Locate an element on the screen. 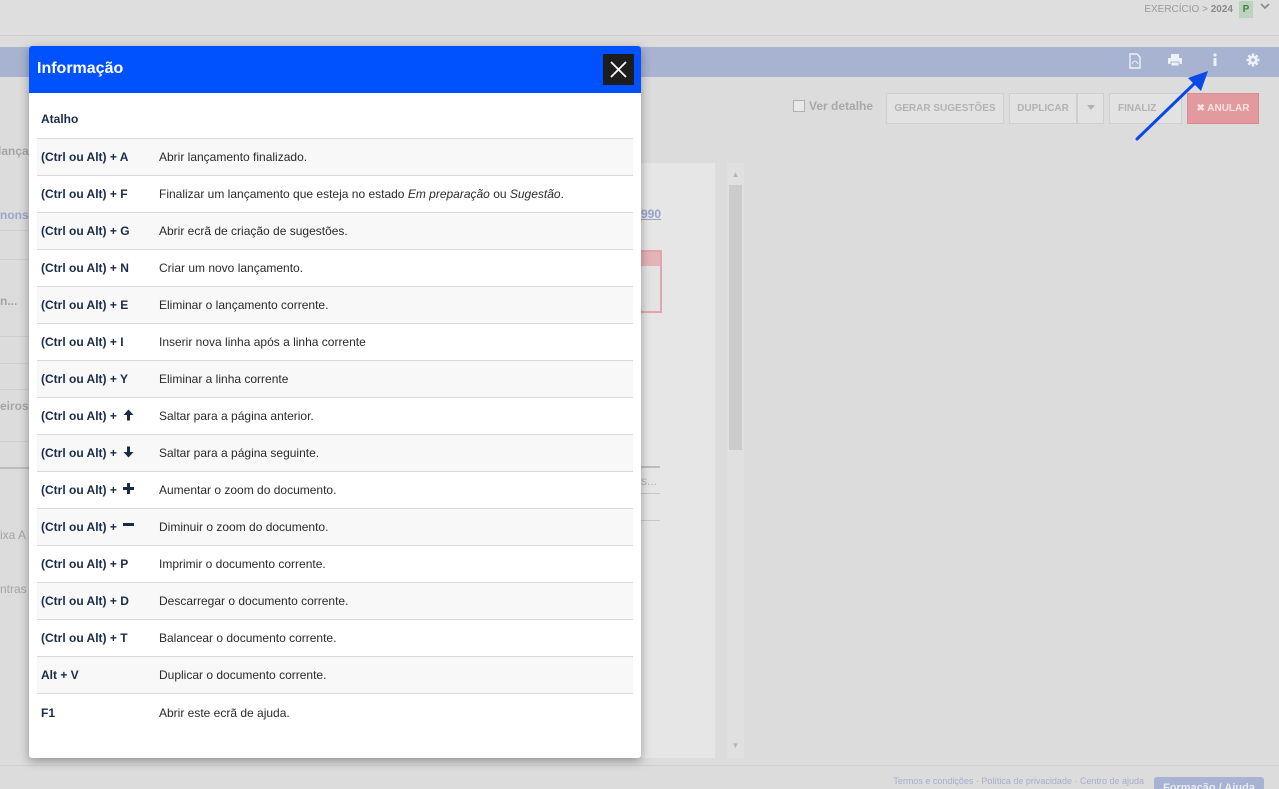 The width and height of the screenshot is (1279, 789). shortcut-key: Alt + V is located at coordinates (60, 675).